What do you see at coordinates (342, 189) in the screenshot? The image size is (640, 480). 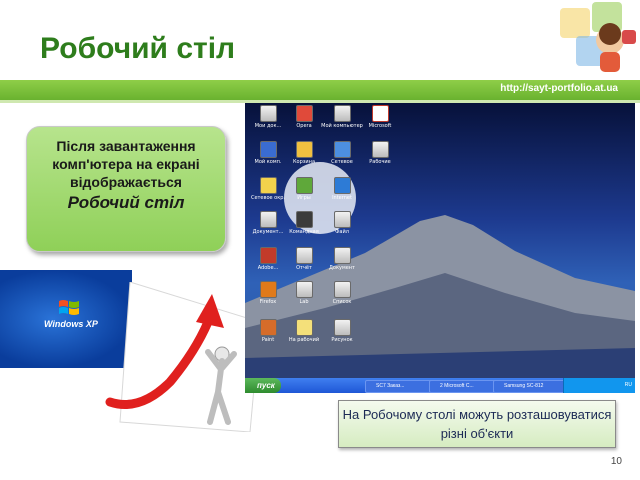 I see `desktop-icon: Internet` at bounding box center [342, 189].